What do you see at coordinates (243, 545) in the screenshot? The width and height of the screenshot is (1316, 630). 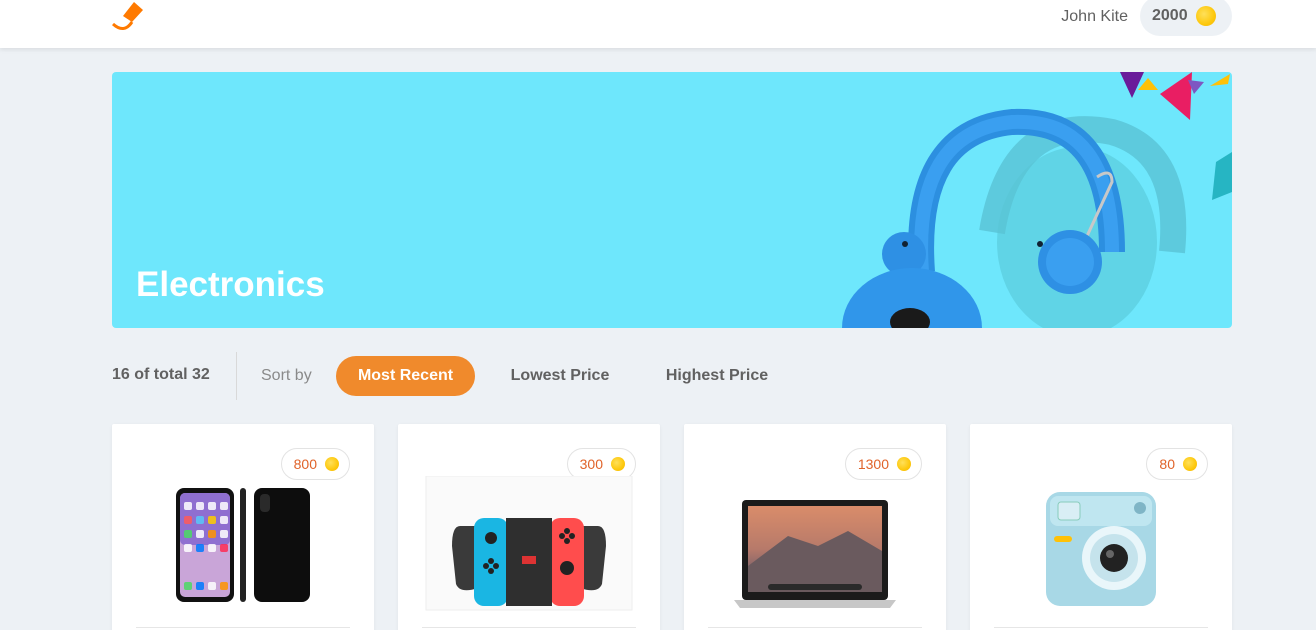 I see `iphone-image` at bounding box center [243, 545].